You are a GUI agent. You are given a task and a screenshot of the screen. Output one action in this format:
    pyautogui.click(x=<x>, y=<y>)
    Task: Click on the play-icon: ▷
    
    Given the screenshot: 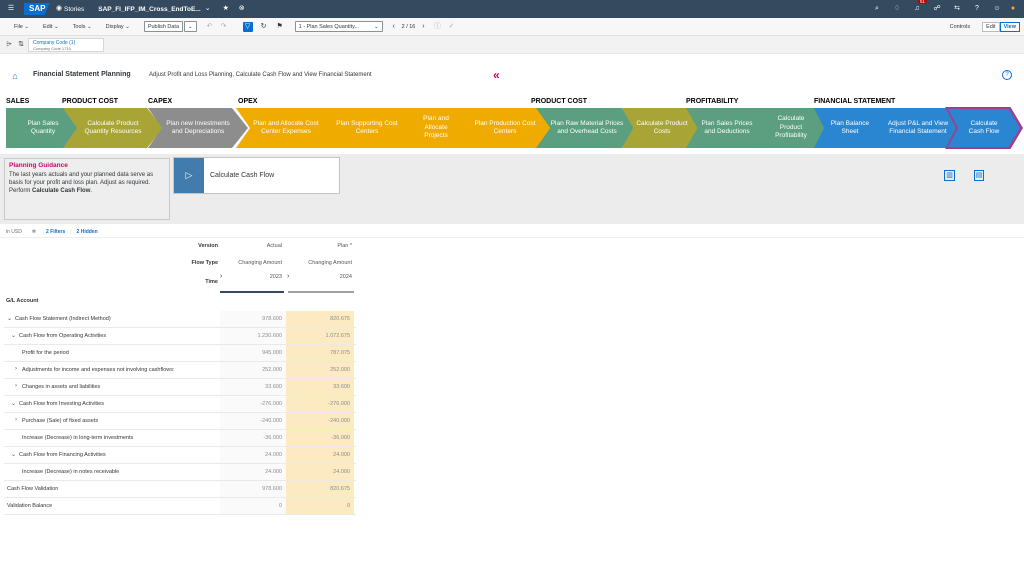 What is the action you would take?
    pyautogui.click(x=189, y=175)
    